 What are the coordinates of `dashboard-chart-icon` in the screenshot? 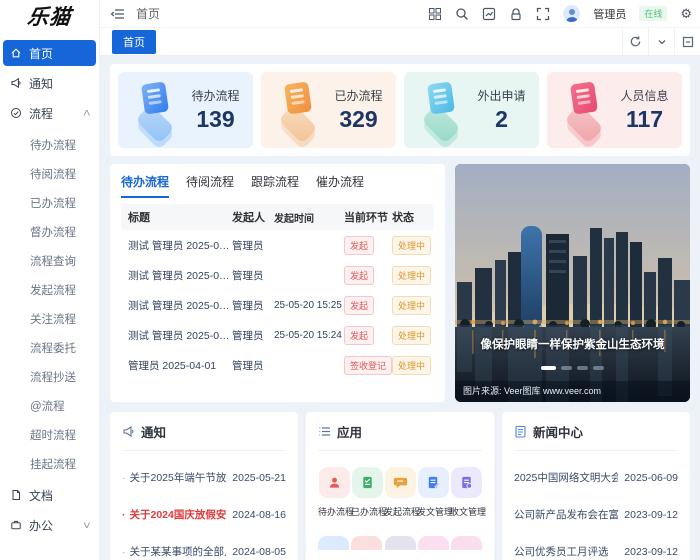 It's located at (489, 14).